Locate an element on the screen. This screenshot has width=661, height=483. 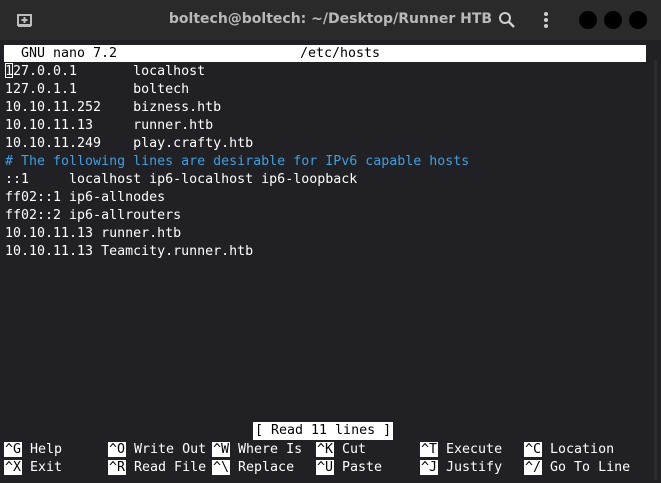
scrollbar is located at coordinates (655, 270).